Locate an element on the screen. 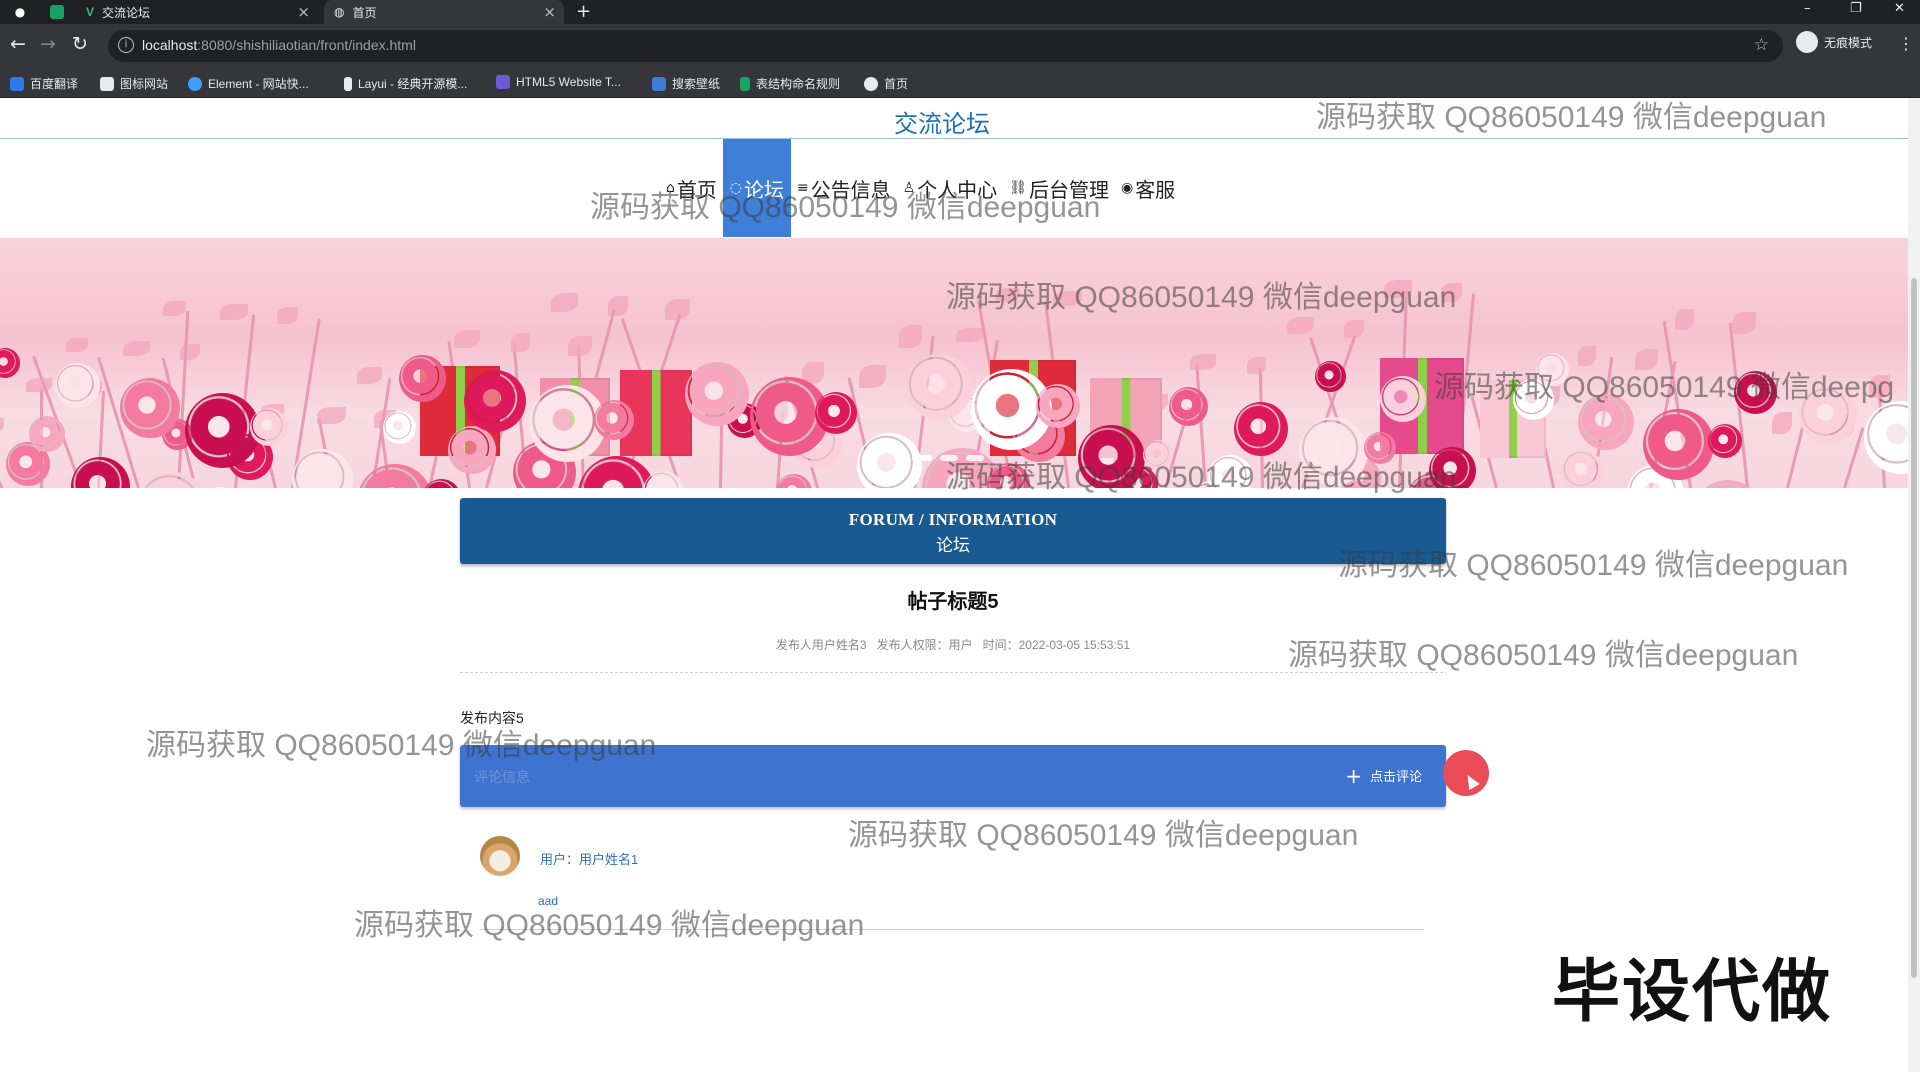  nav-admin: ⛓ 后台管理 is located at coordinates (1059, 188).